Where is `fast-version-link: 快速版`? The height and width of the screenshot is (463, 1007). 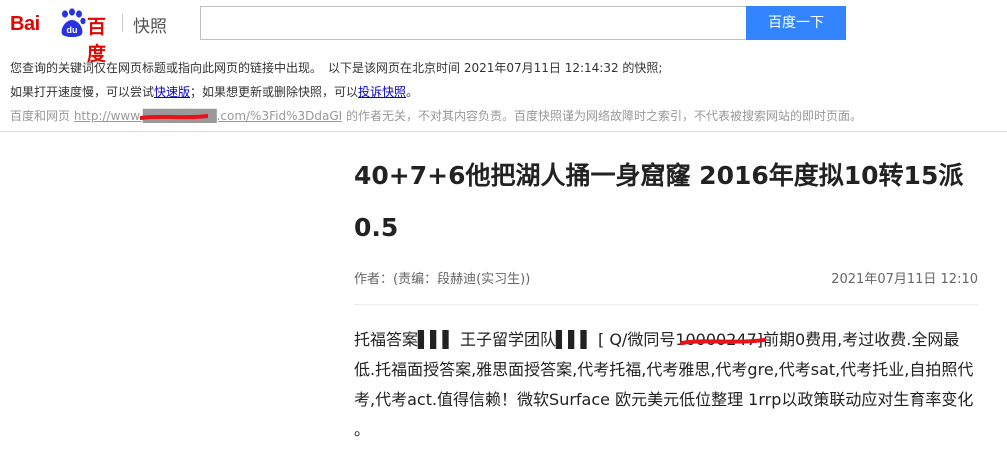 fast-version-link: 快速版 is located at coordinates (172, 92).